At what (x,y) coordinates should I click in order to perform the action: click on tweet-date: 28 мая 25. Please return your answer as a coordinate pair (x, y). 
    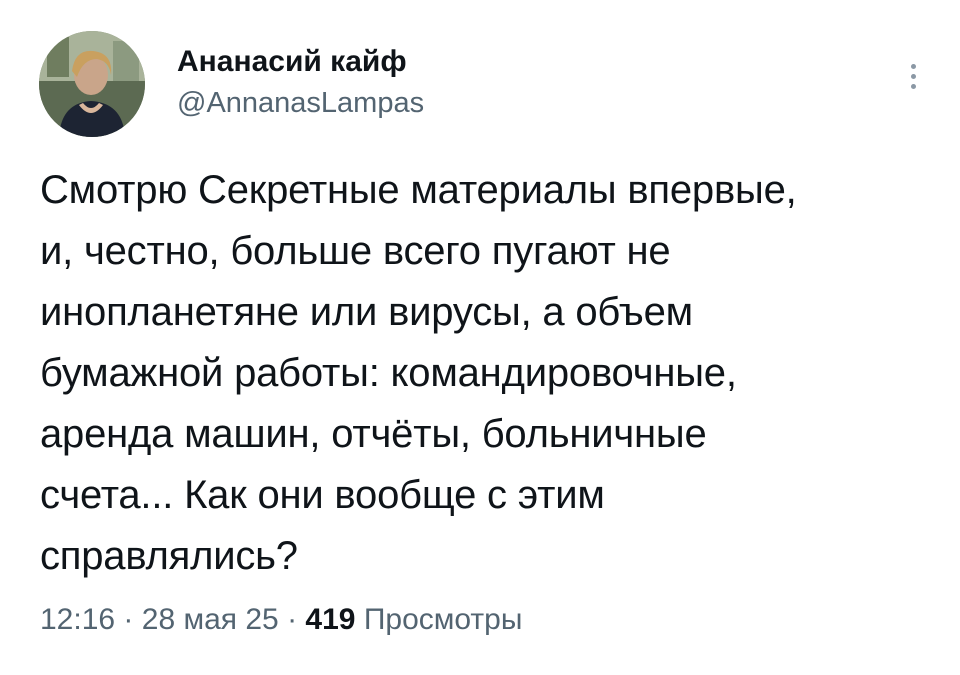
    Looking at the image, I should click on (210, 619).